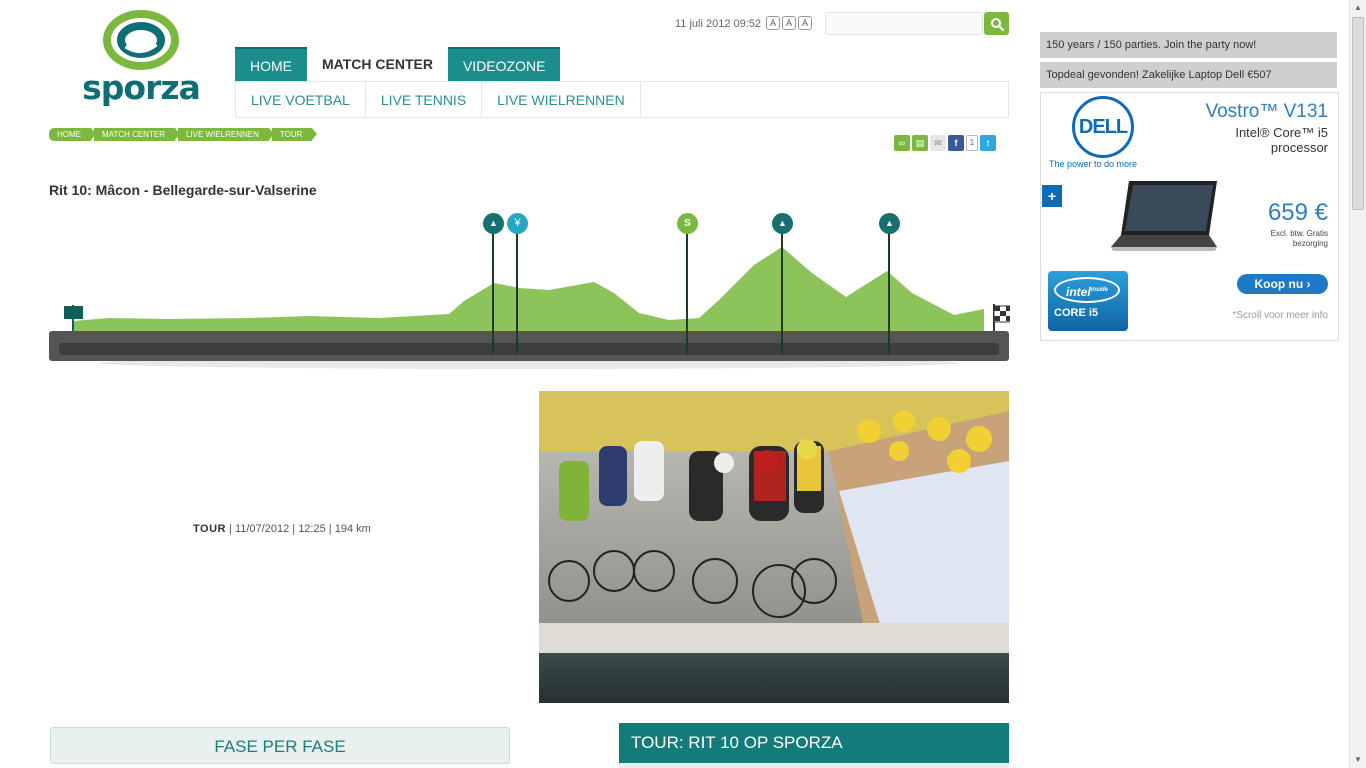 The height and width of the screenshot is (768, 1366). Describe the element at coordinates (773, 23) in the screenshot. I see `font-size-small-button: A` at that location.